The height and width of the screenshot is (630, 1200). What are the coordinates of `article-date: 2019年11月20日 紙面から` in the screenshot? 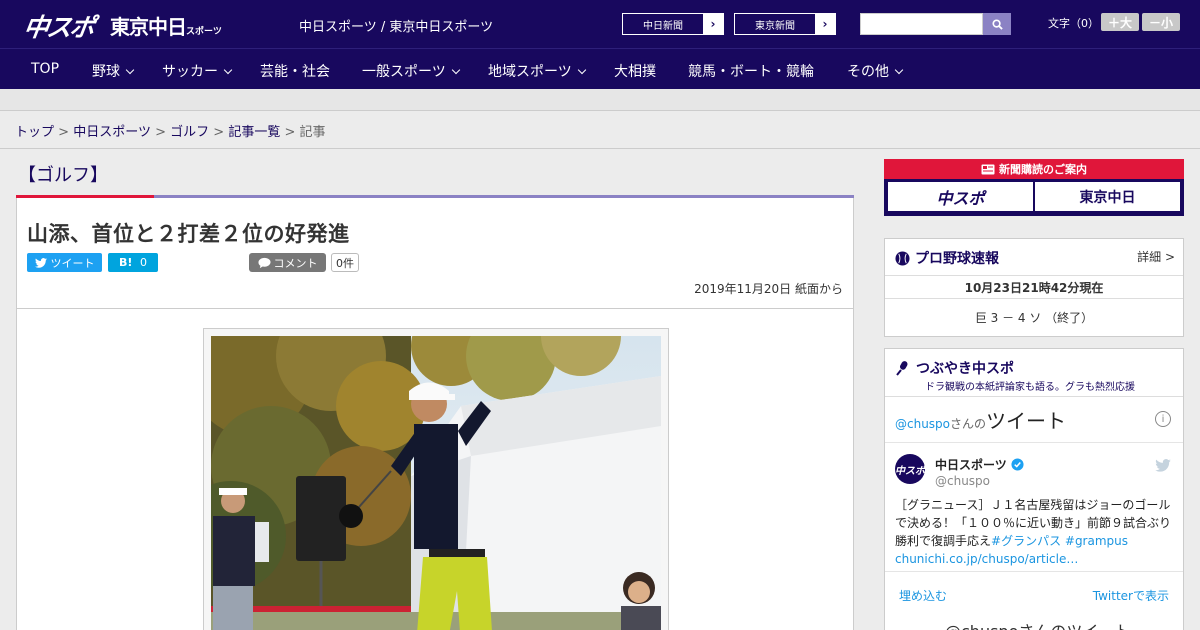 It's located at (768, 289).